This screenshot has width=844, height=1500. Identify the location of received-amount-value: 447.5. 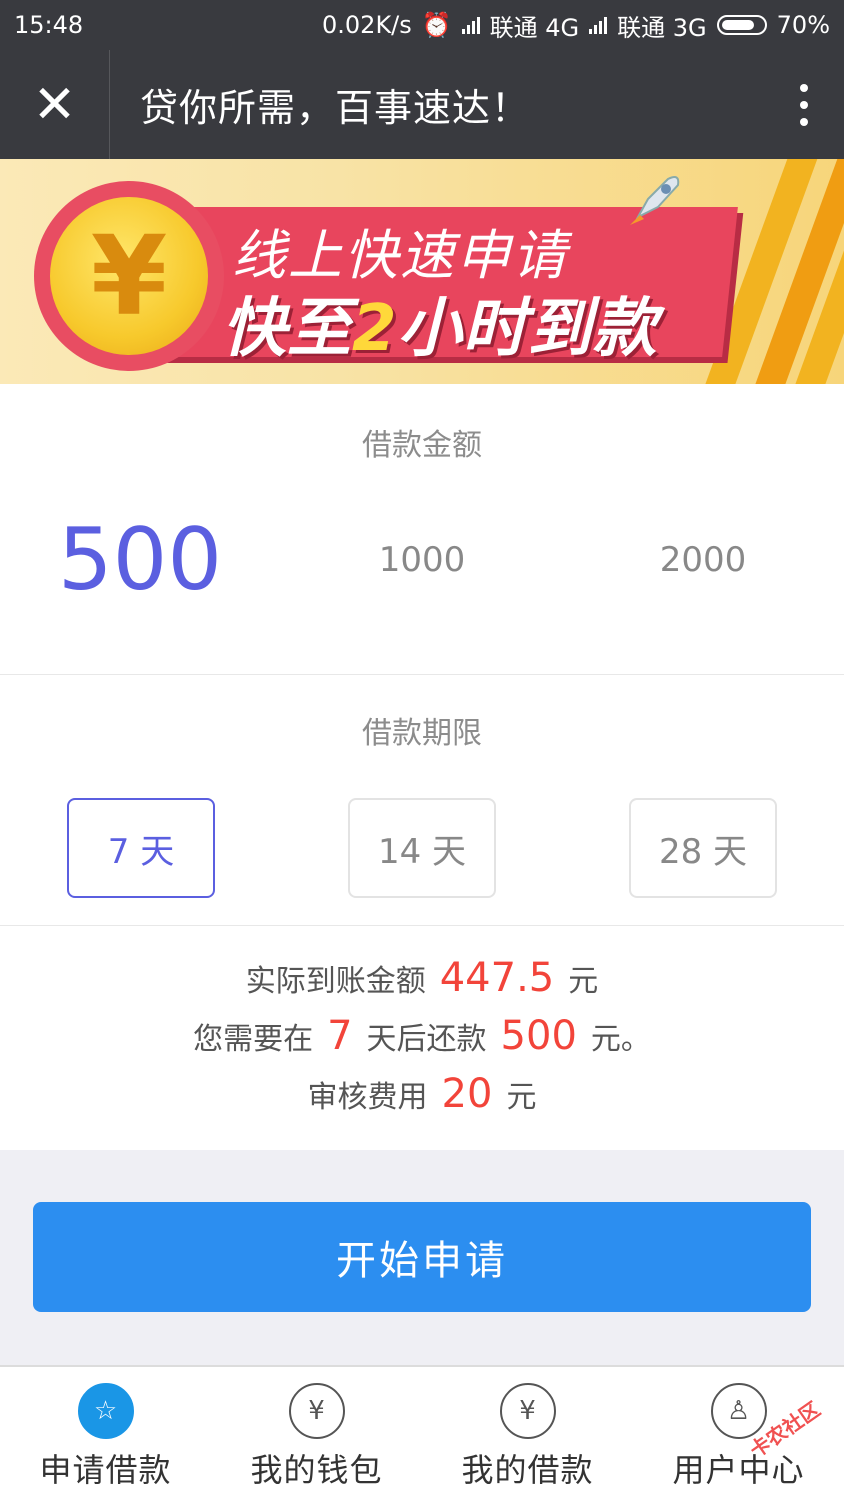
(497, 978).